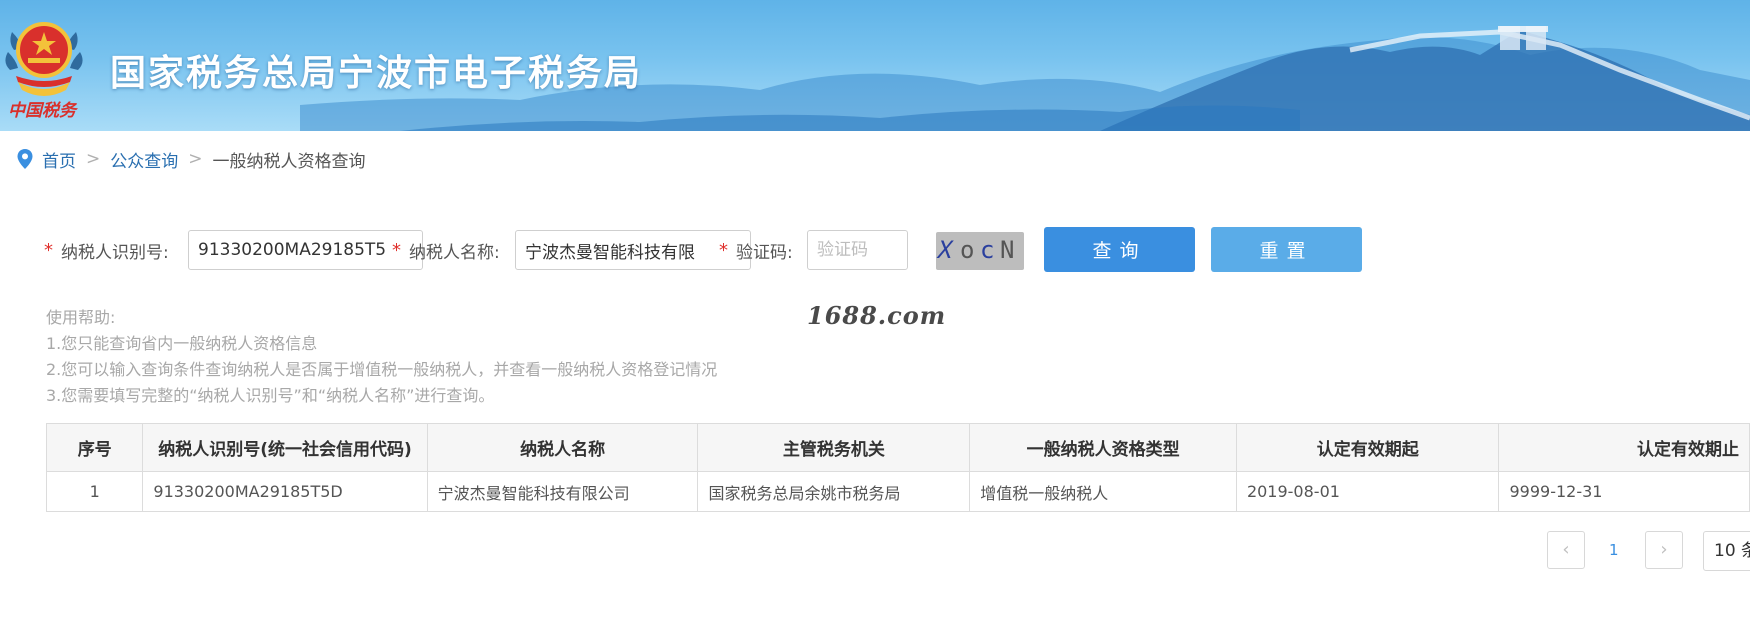 The height and width of the screenshot is (633, 1750). What do you see at coordinates (1103, 491) in the screenshot?
I see `table-cell: 增值税一般纳税人` at bounding box center [1103, 491].